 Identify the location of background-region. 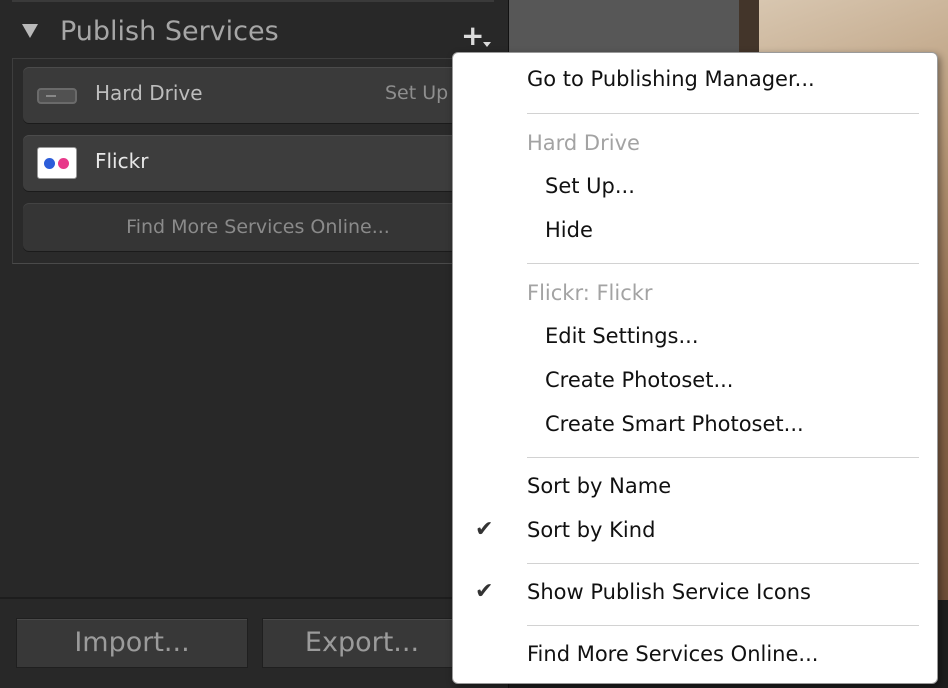
(624, 30).